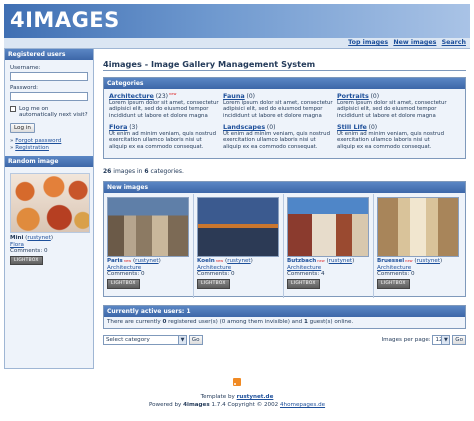  I want to click on guest-count: 1, so click(305, 322).